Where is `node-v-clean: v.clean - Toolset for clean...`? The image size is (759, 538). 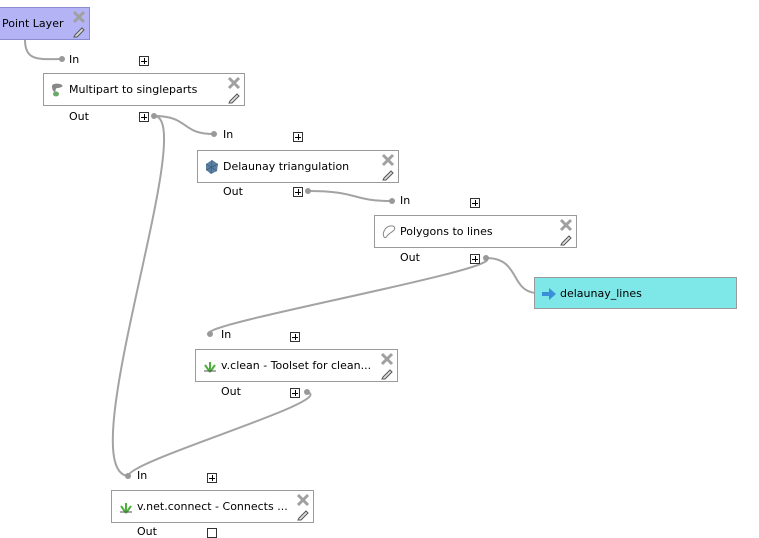
node-v-clean: v.clean - Toolset for clean... is located at coordinates (296, 365).